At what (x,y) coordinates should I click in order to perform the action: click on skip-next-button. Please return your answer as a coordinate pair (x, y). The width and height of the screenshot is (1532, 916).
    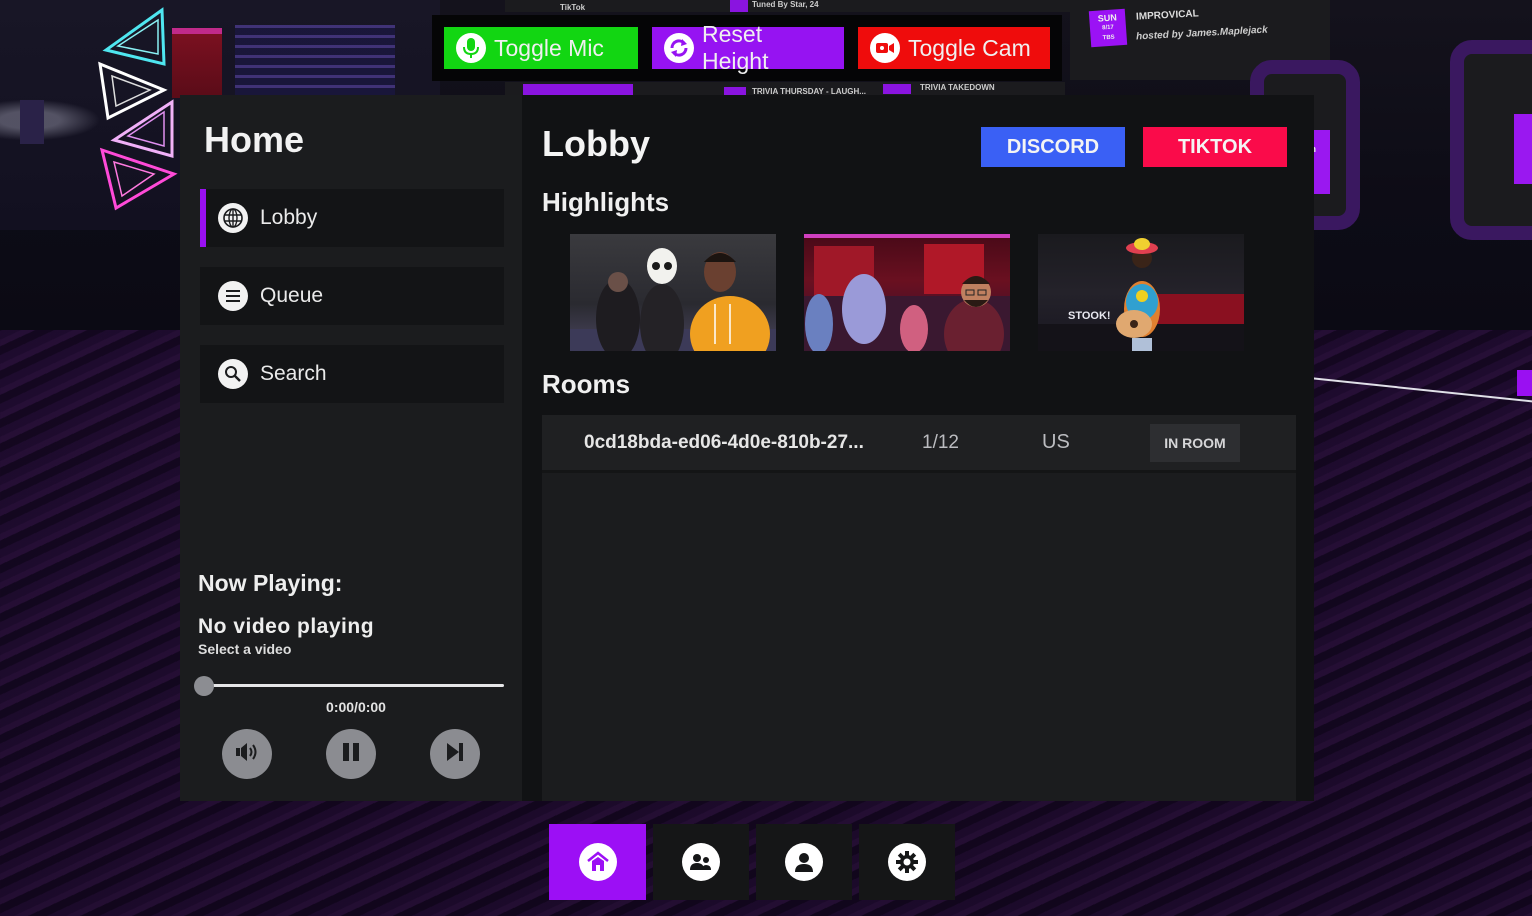
    Looking at the image, I should click on (455, 754).